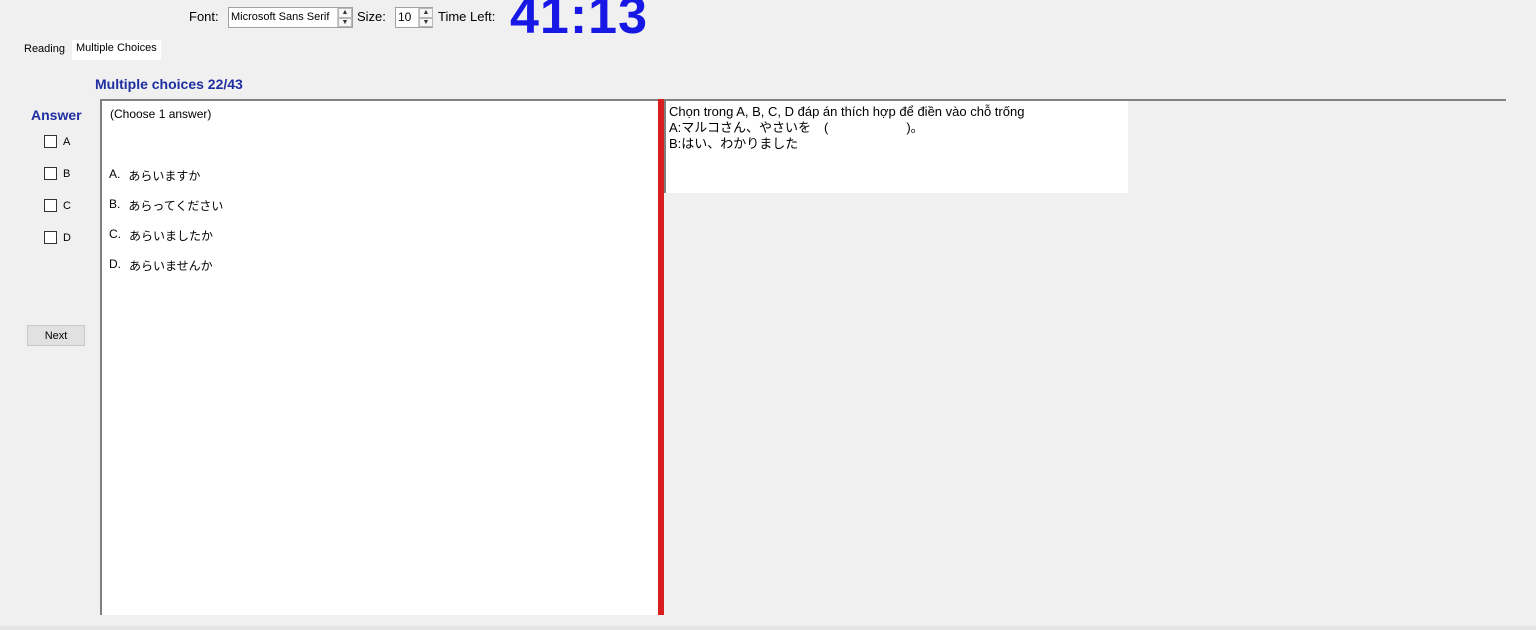 The height and width of the screenshot is (630, 1536). I want to click on question-option-d: D. あらいませんか, so click(161, 265).